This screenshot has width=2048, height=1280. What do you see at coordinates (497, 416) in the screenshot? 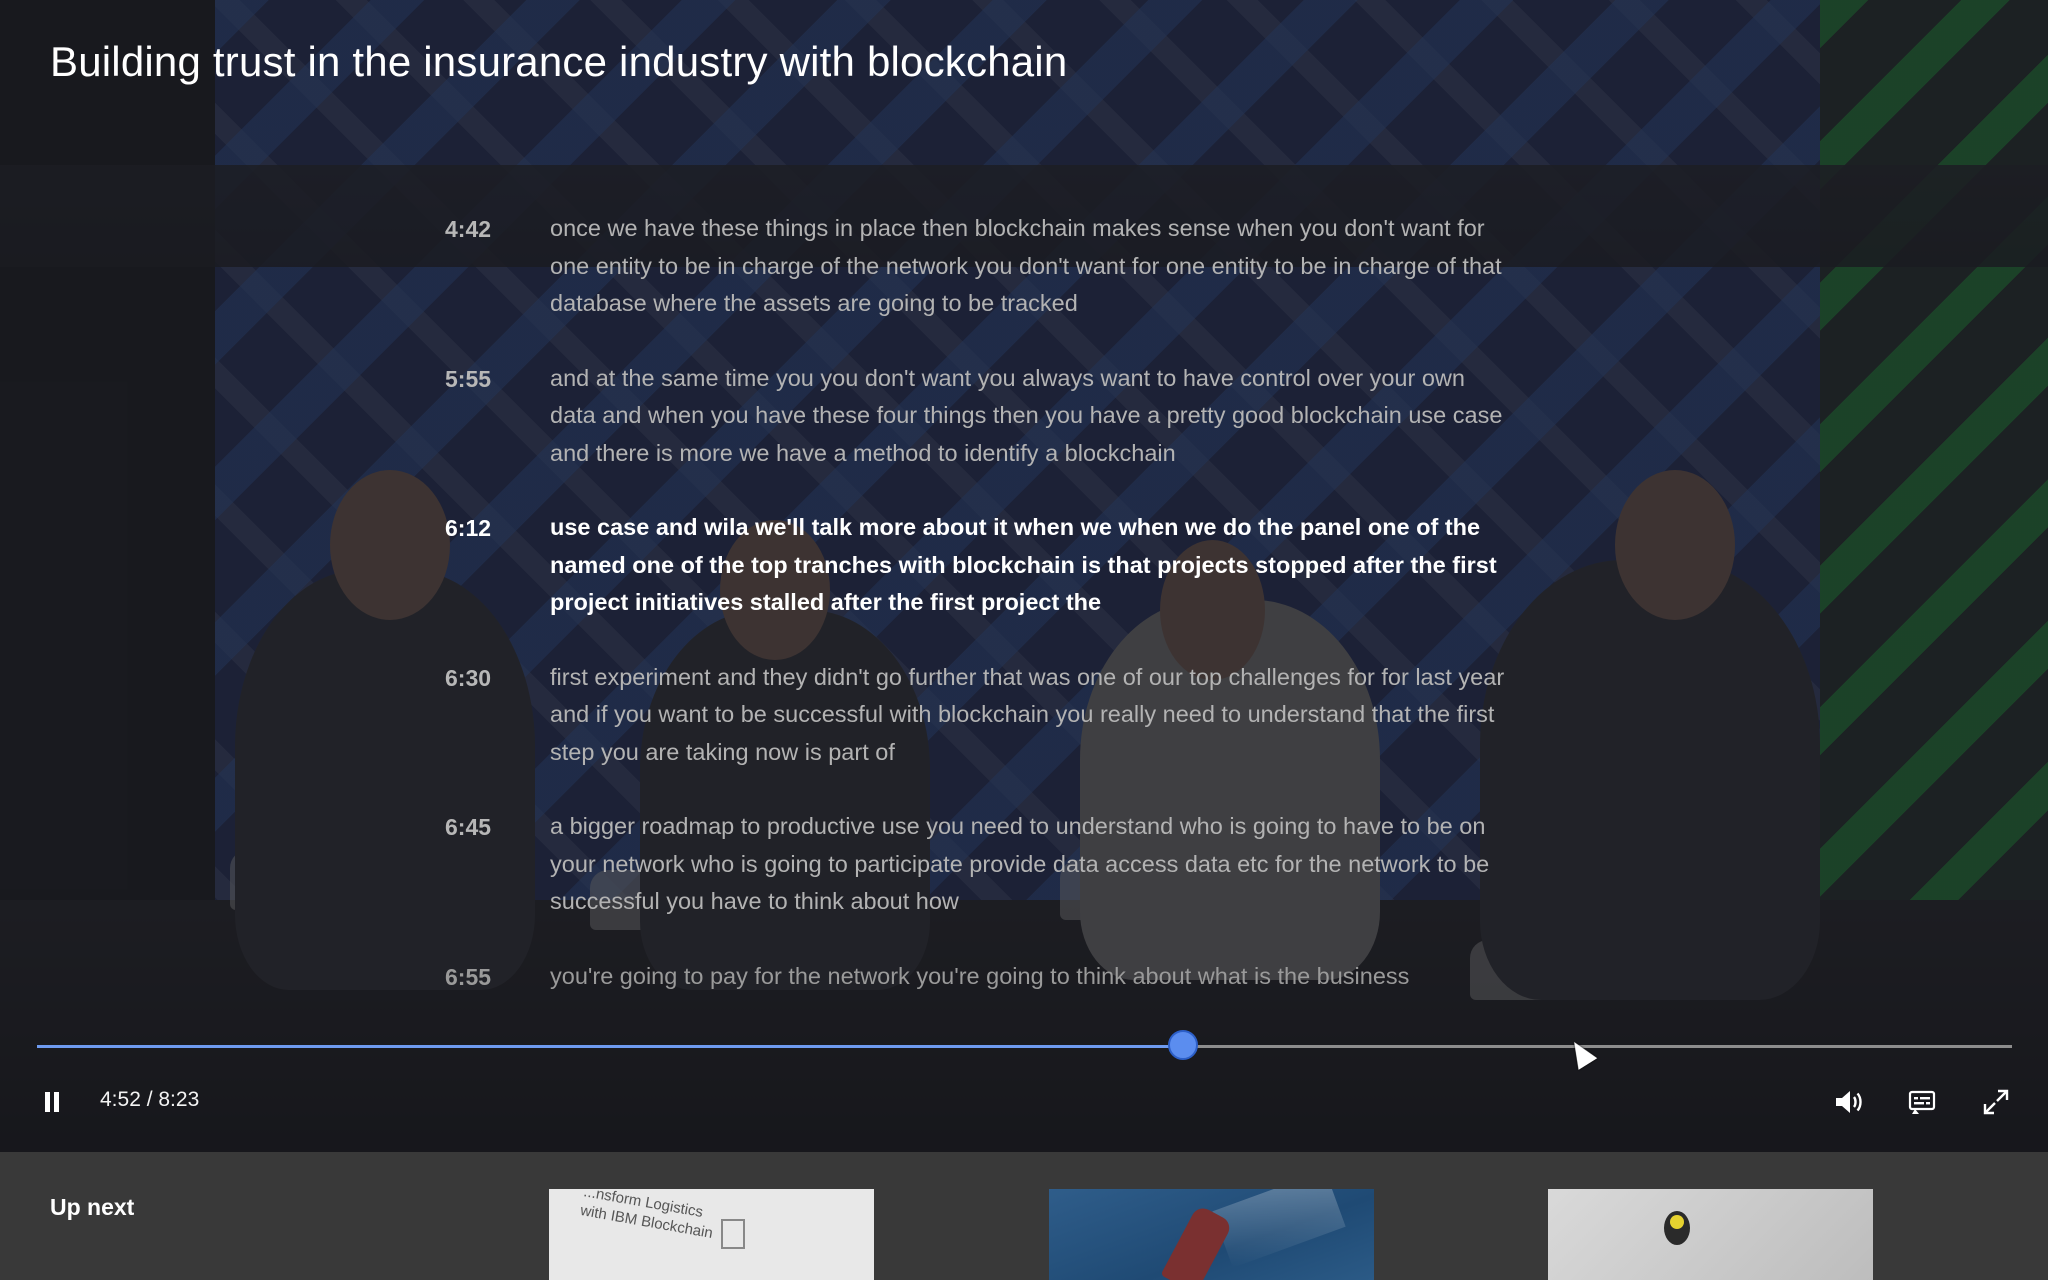
I see `transcript-timestamp: 5:55` at bounding box center [497, 416].